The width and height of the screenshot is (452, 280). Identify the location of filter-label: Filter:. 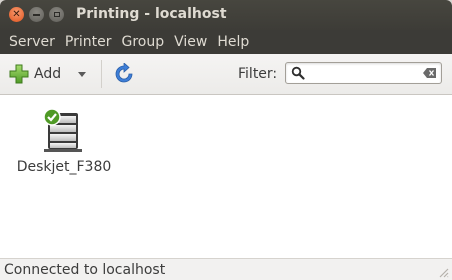
(258, 74).